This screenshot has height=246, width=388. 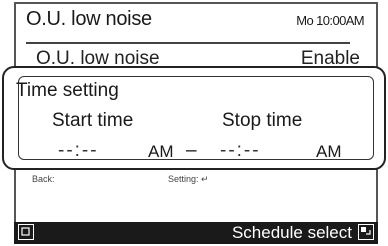 What do you see at coordinates (188, 43) in the screenshot?
I see `title-divider` at bounding box center [188, 43].